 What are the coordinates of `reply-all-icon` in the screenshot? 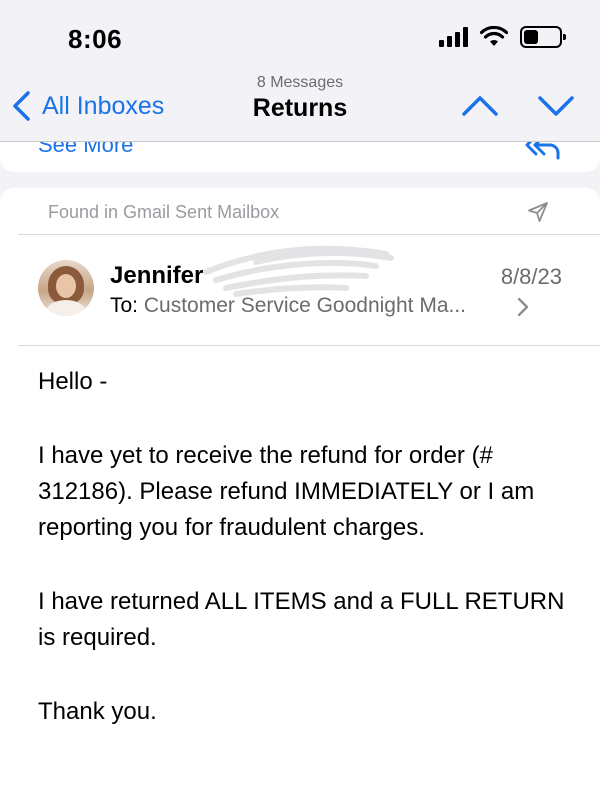 It's located at (542, 151).